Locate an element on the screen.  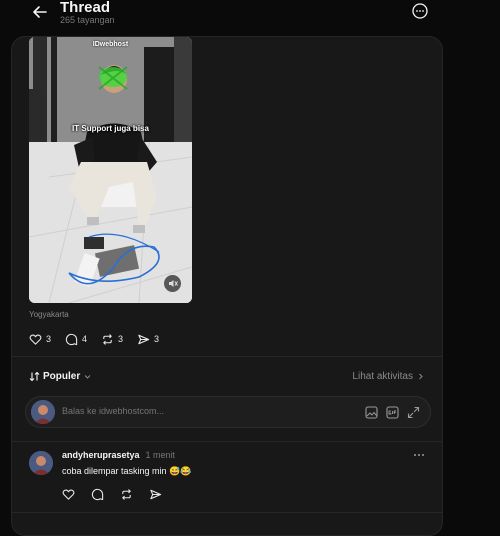
sort-label: Populer is located at coordinates (62, 376).